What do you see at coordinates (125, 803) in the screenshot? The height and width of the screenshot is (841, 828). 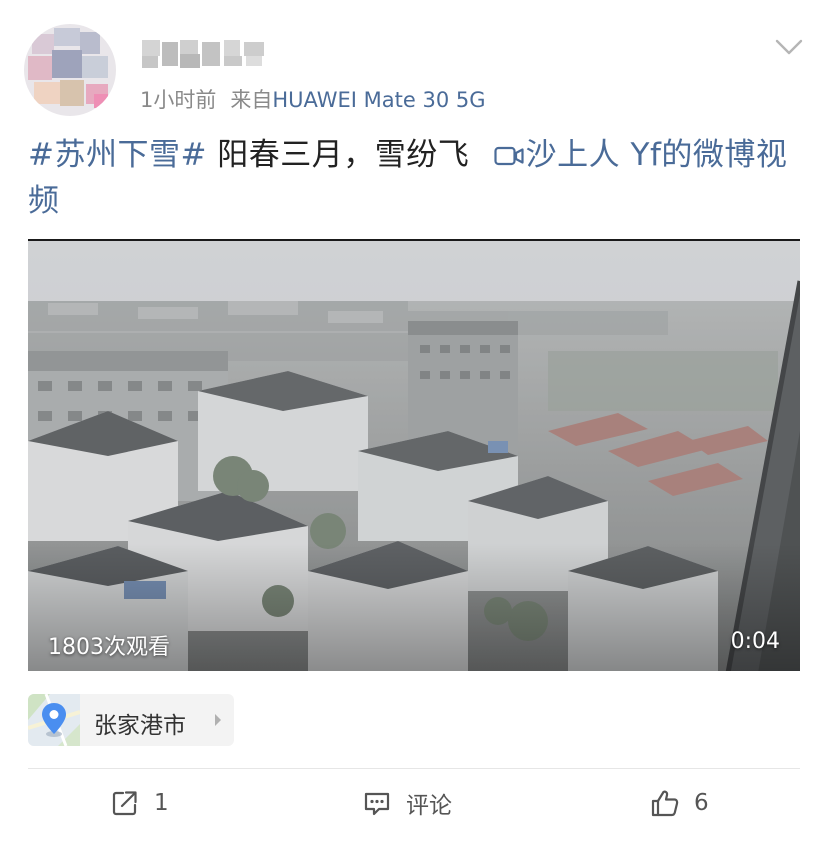 I see `share-icon` at bounding box center [125, 803].